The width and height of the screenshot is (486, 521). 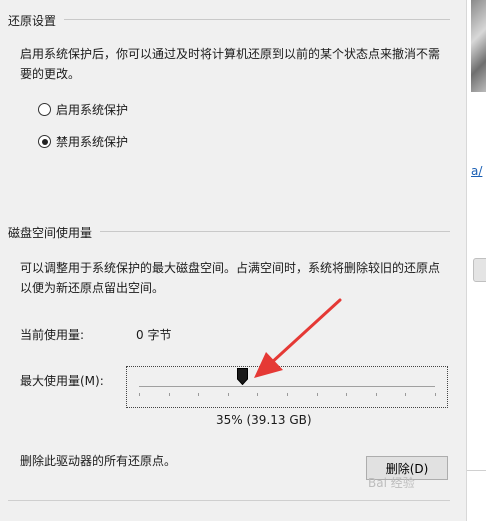 I want to click on background-divider, so click(x=476, y=470).